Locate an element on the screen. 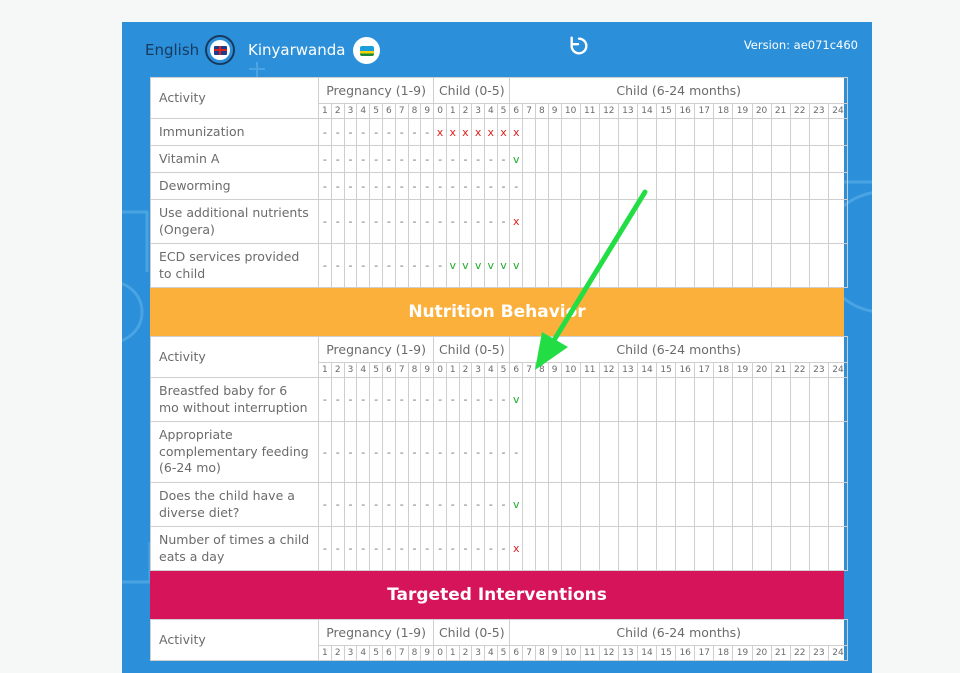  reload-icon is located at coordinates (579, 46).